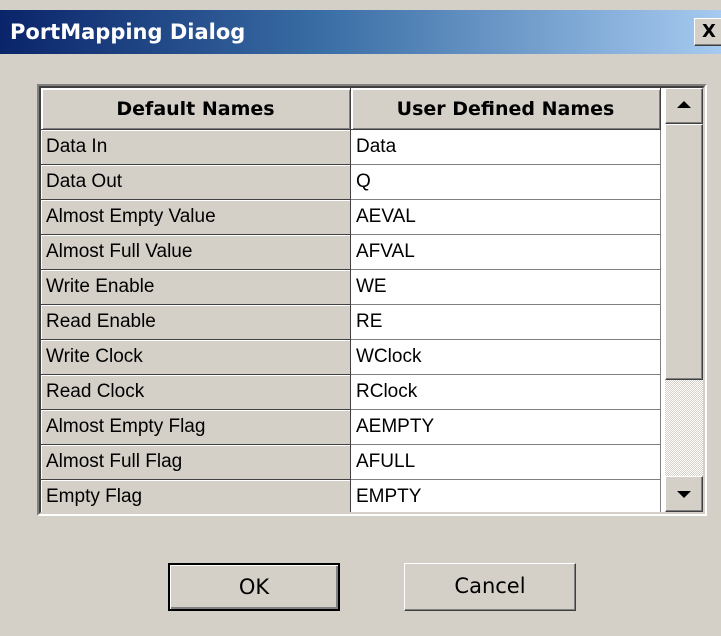  I want to click on table-row: Read Clock RClock, so click(351, 392).